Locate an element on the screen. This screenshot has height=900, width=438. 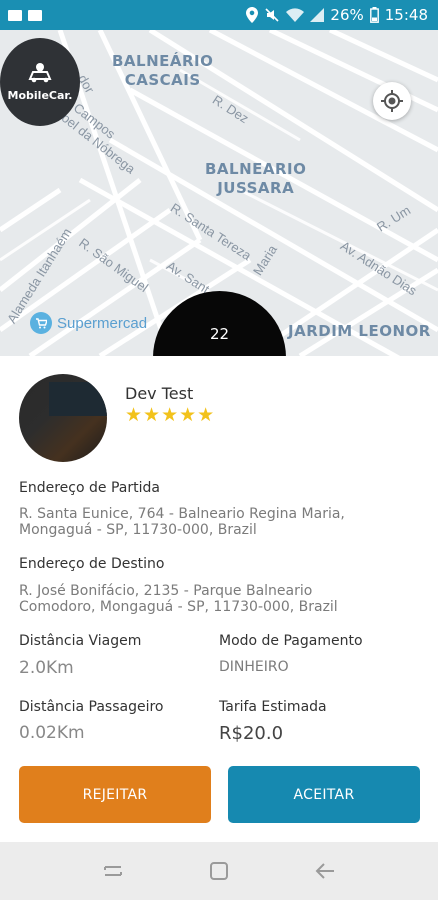
crosshair-icon is located at coordinates (392, 101).